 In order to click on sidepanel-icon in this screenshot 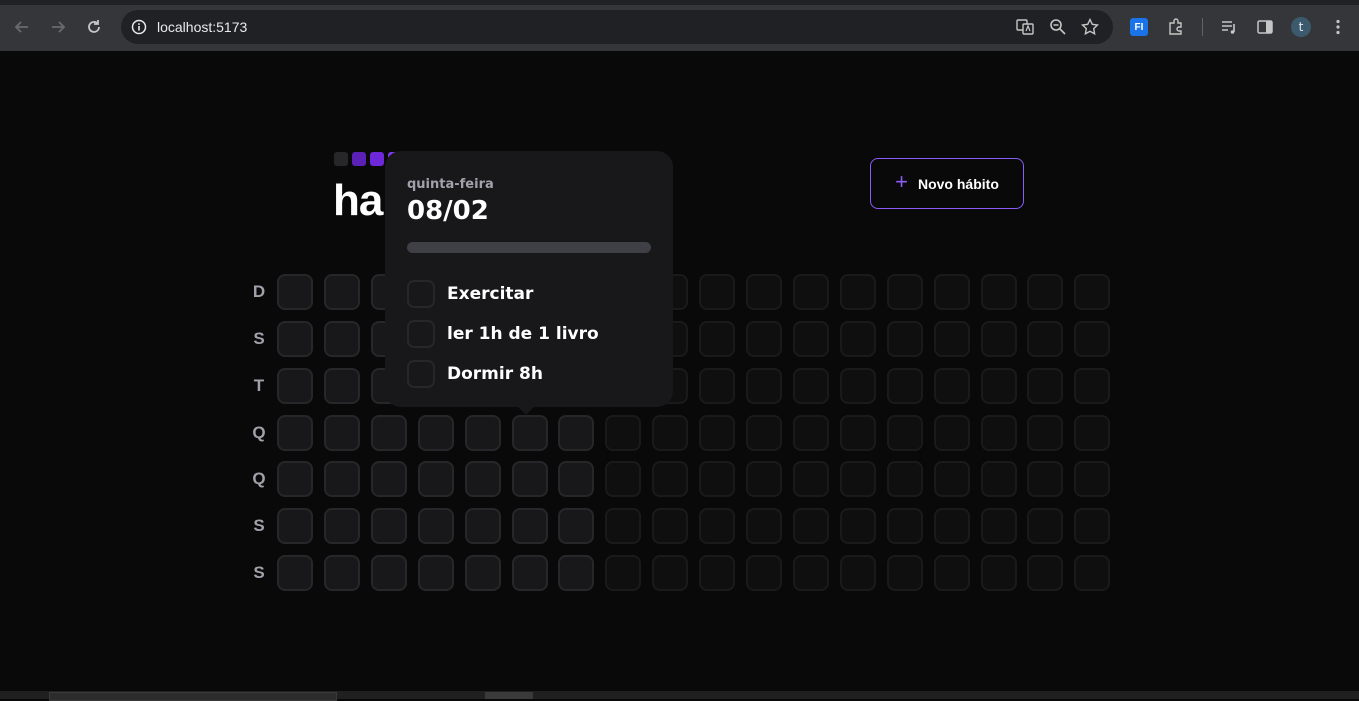, I will do `click(1265, 27)`.